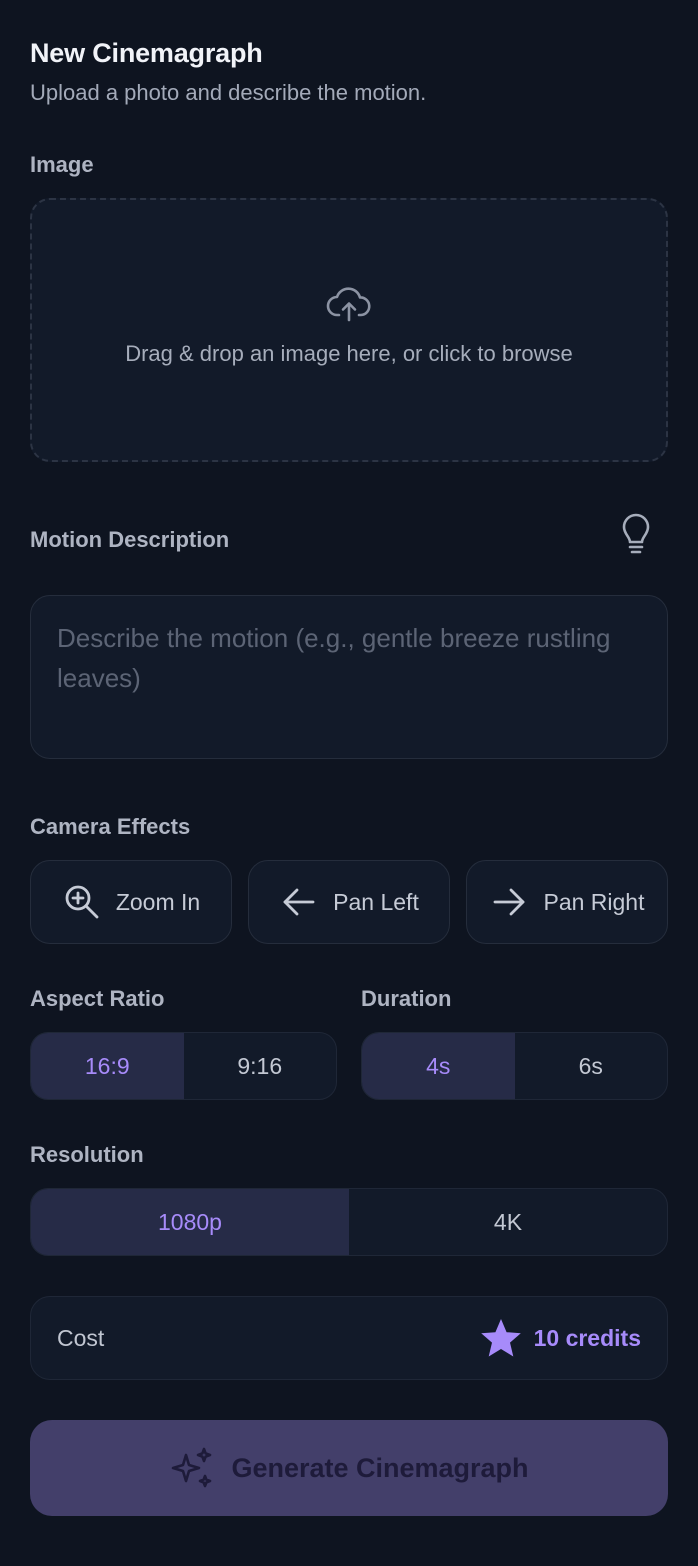 The height and width of the screenshot is (1566, 698). Describe the element at coordinates (508, 1222) in the screenshot. I see `resolution-option-4k: 4K` at that location.